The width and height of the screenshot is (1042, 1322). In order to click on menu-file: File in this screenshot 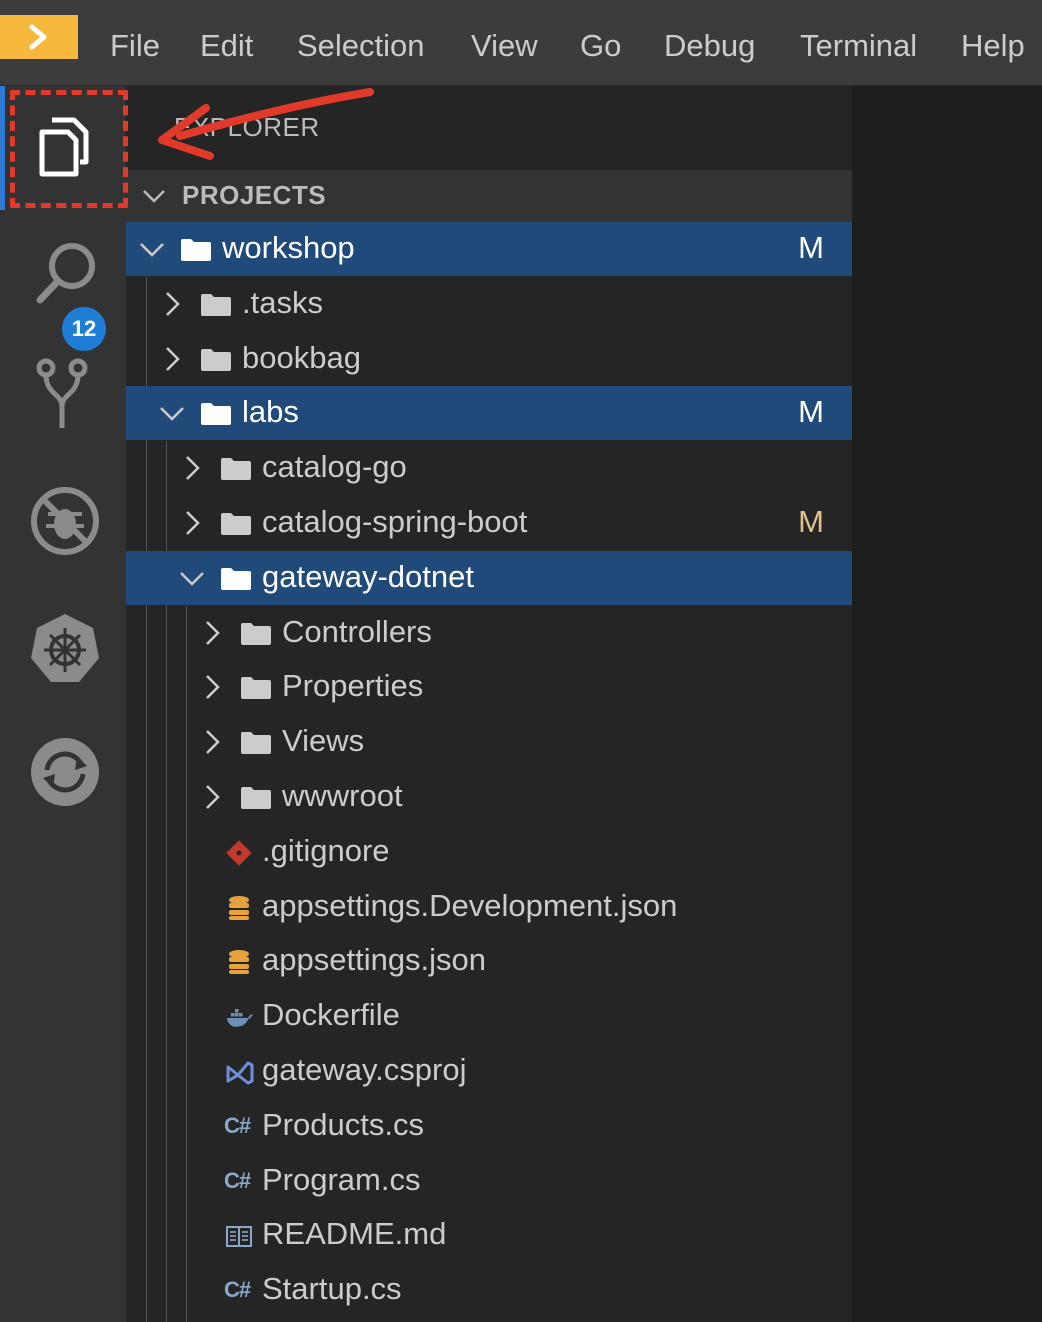, I will do `click(135, 46)`.